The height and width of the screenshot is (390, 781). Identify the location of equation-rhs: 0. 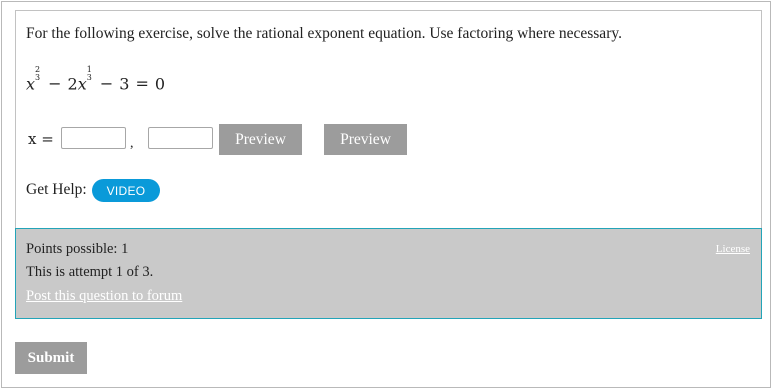
(160, 84).